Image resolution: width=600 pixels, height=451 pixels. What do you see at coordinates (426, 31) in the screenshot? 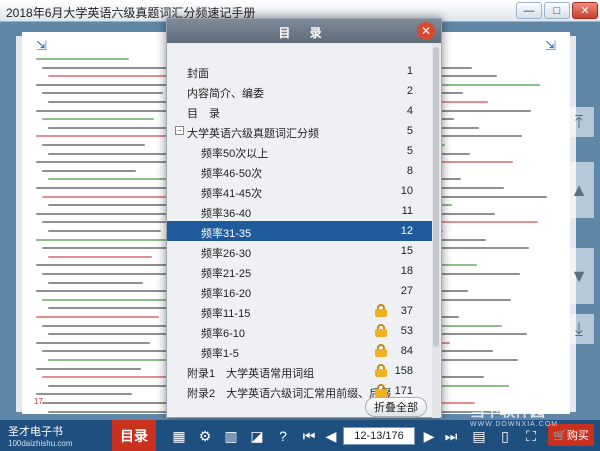
I see `close-dialog-button: ✕` at bounding box center [426, 31].